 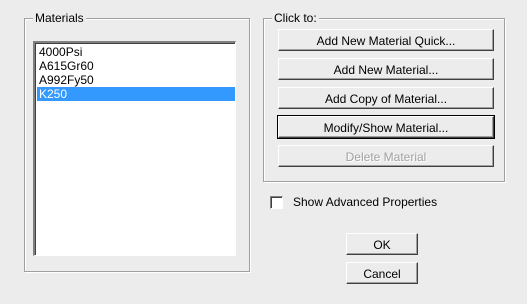 What do you see at coordinates (365, 202) in the screenshot?
I see `show-advanced-properties-label: Show Advanced Properties` at bounding box center [365, 202].